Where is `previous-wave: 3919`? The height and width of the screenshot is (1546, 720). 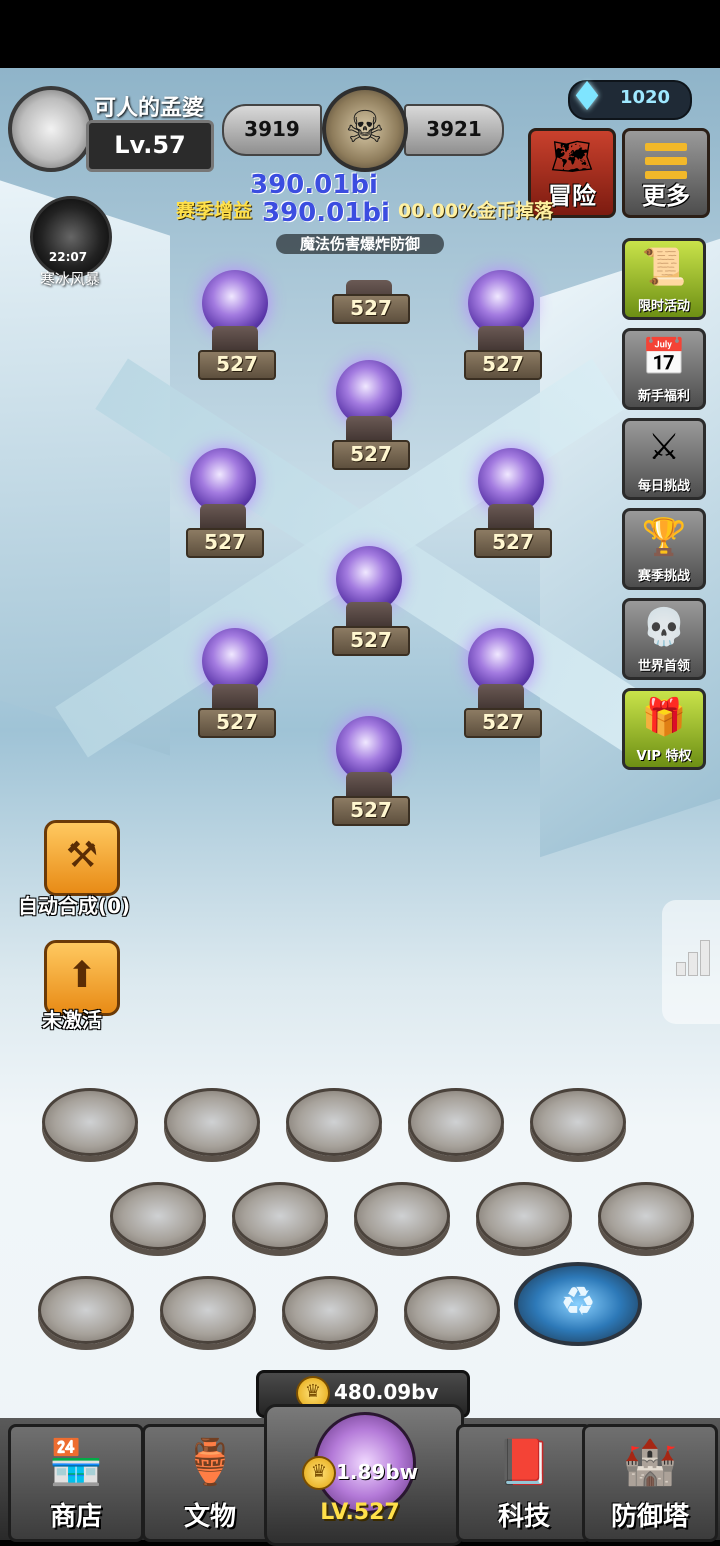 previous-wave: 3919 is located at coordinates (272, 130).